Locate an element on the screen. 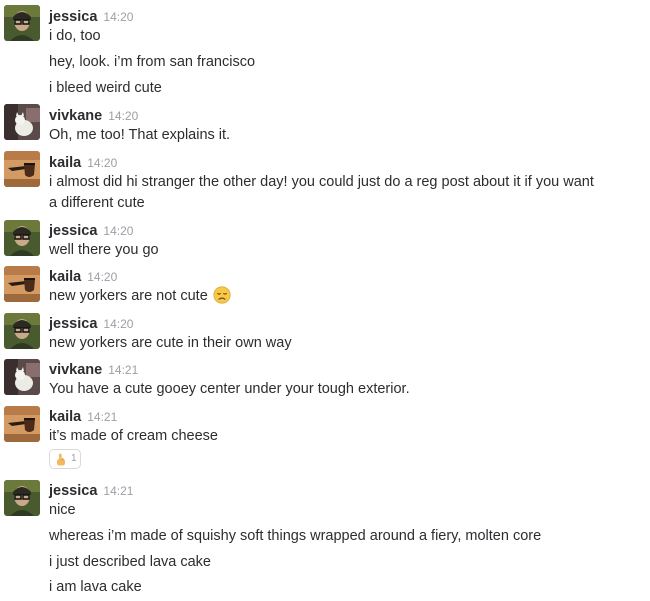  message-text: Oh, me too! That explains it. is located at coordinates (140, 135).